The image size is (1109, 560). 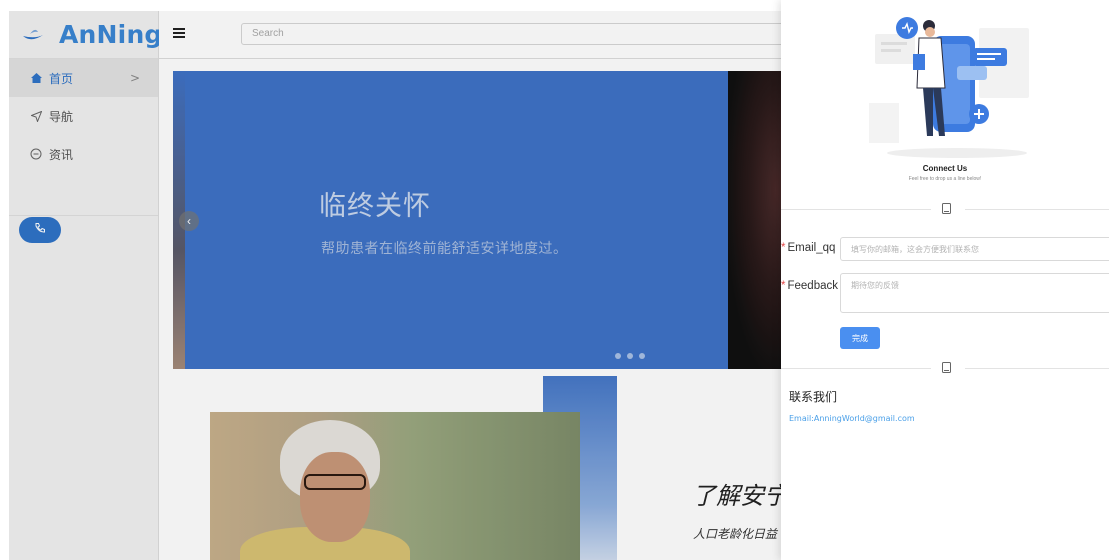 I want to click on carousel-indicators, so click(x=630, y=356).